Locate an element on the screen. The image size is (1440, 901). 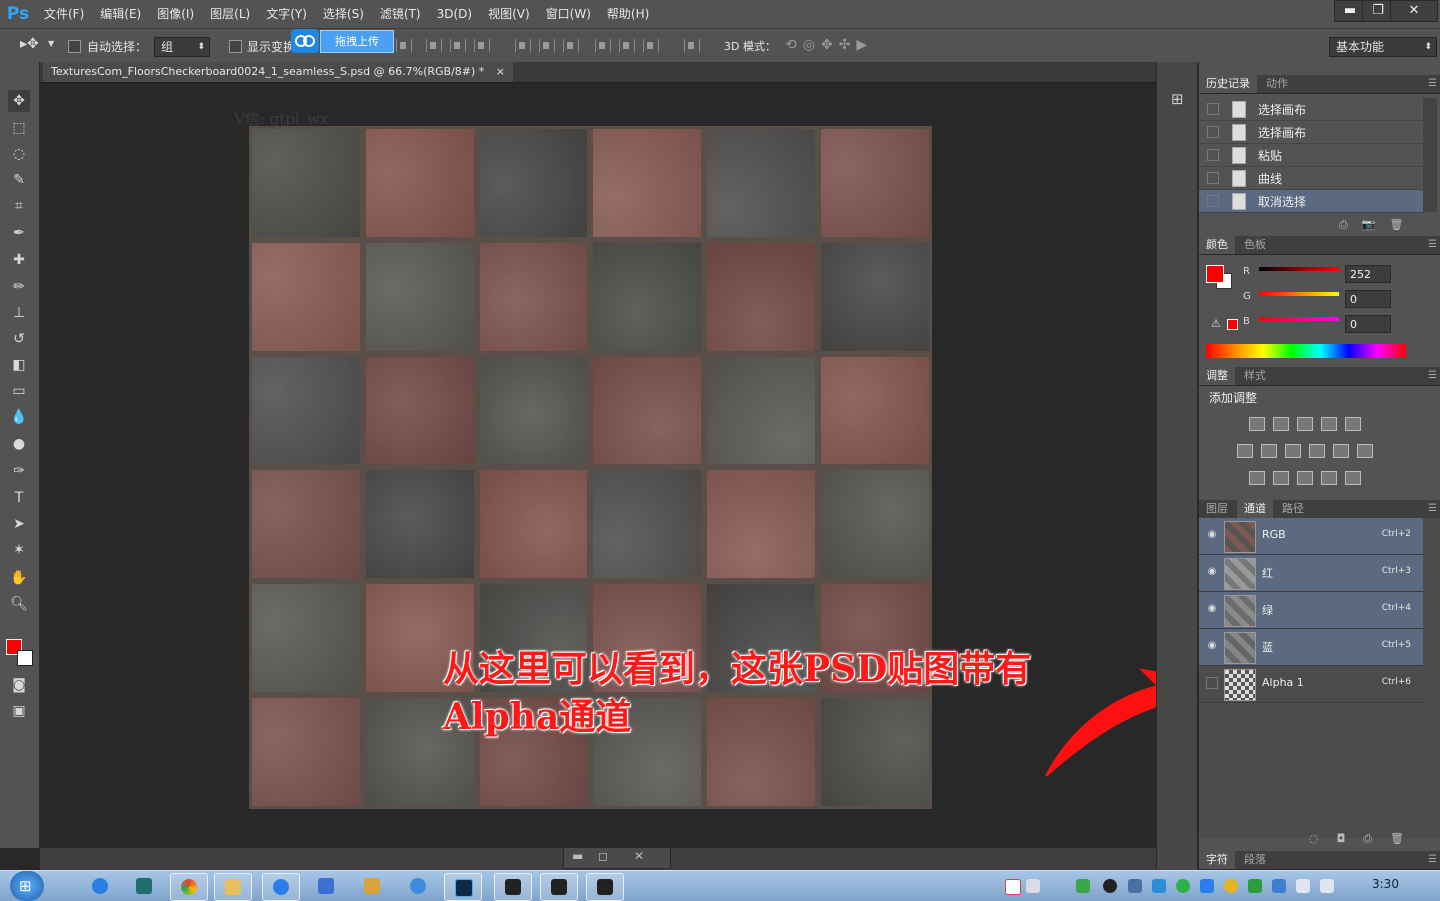
foreground-swatch is located at coordinates (1215, 274).